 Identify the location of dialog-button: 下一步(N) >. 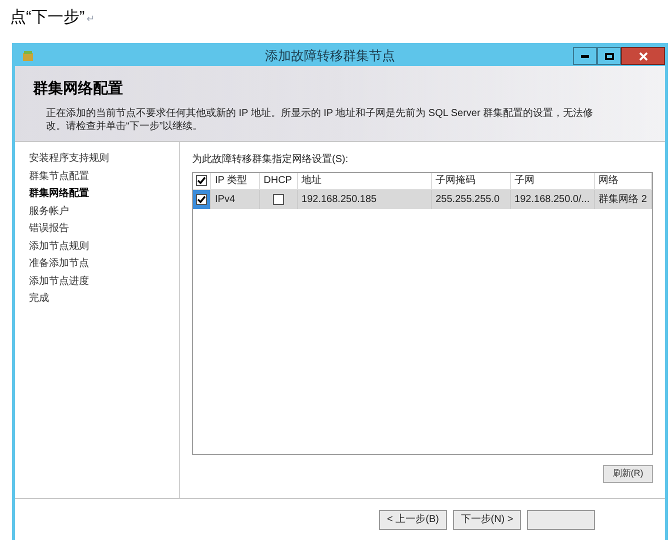
(487, 520).